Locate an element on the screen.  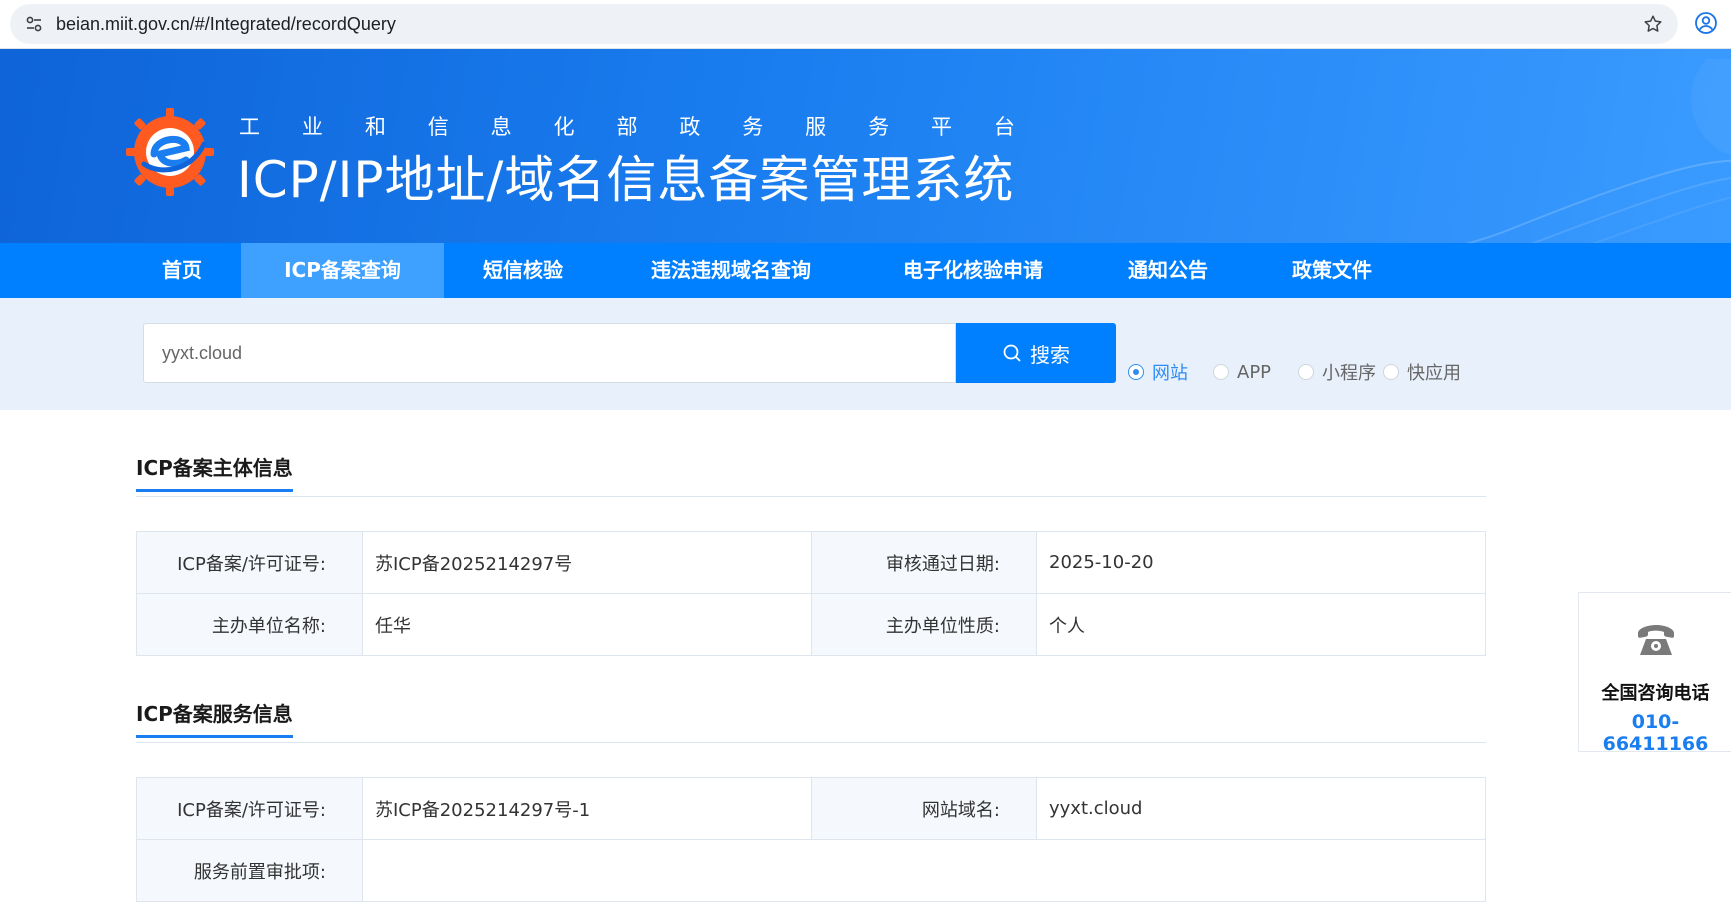
pre-approval-label: 服务前置审批项: is located at coordinates (249, 870).